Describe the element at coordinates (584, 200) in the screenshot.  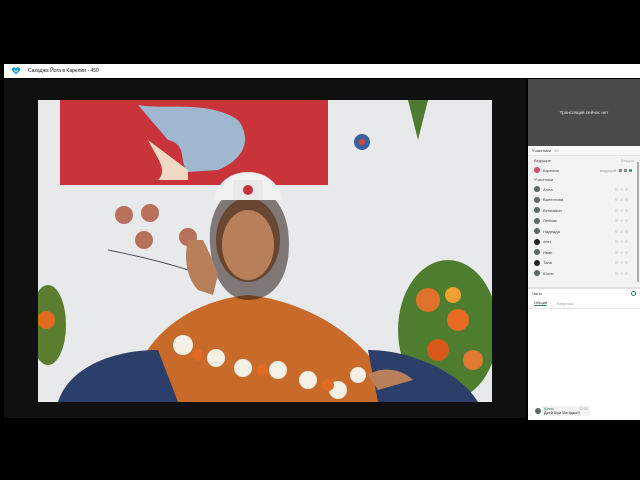
I see `list-item: Валентина` at that location.